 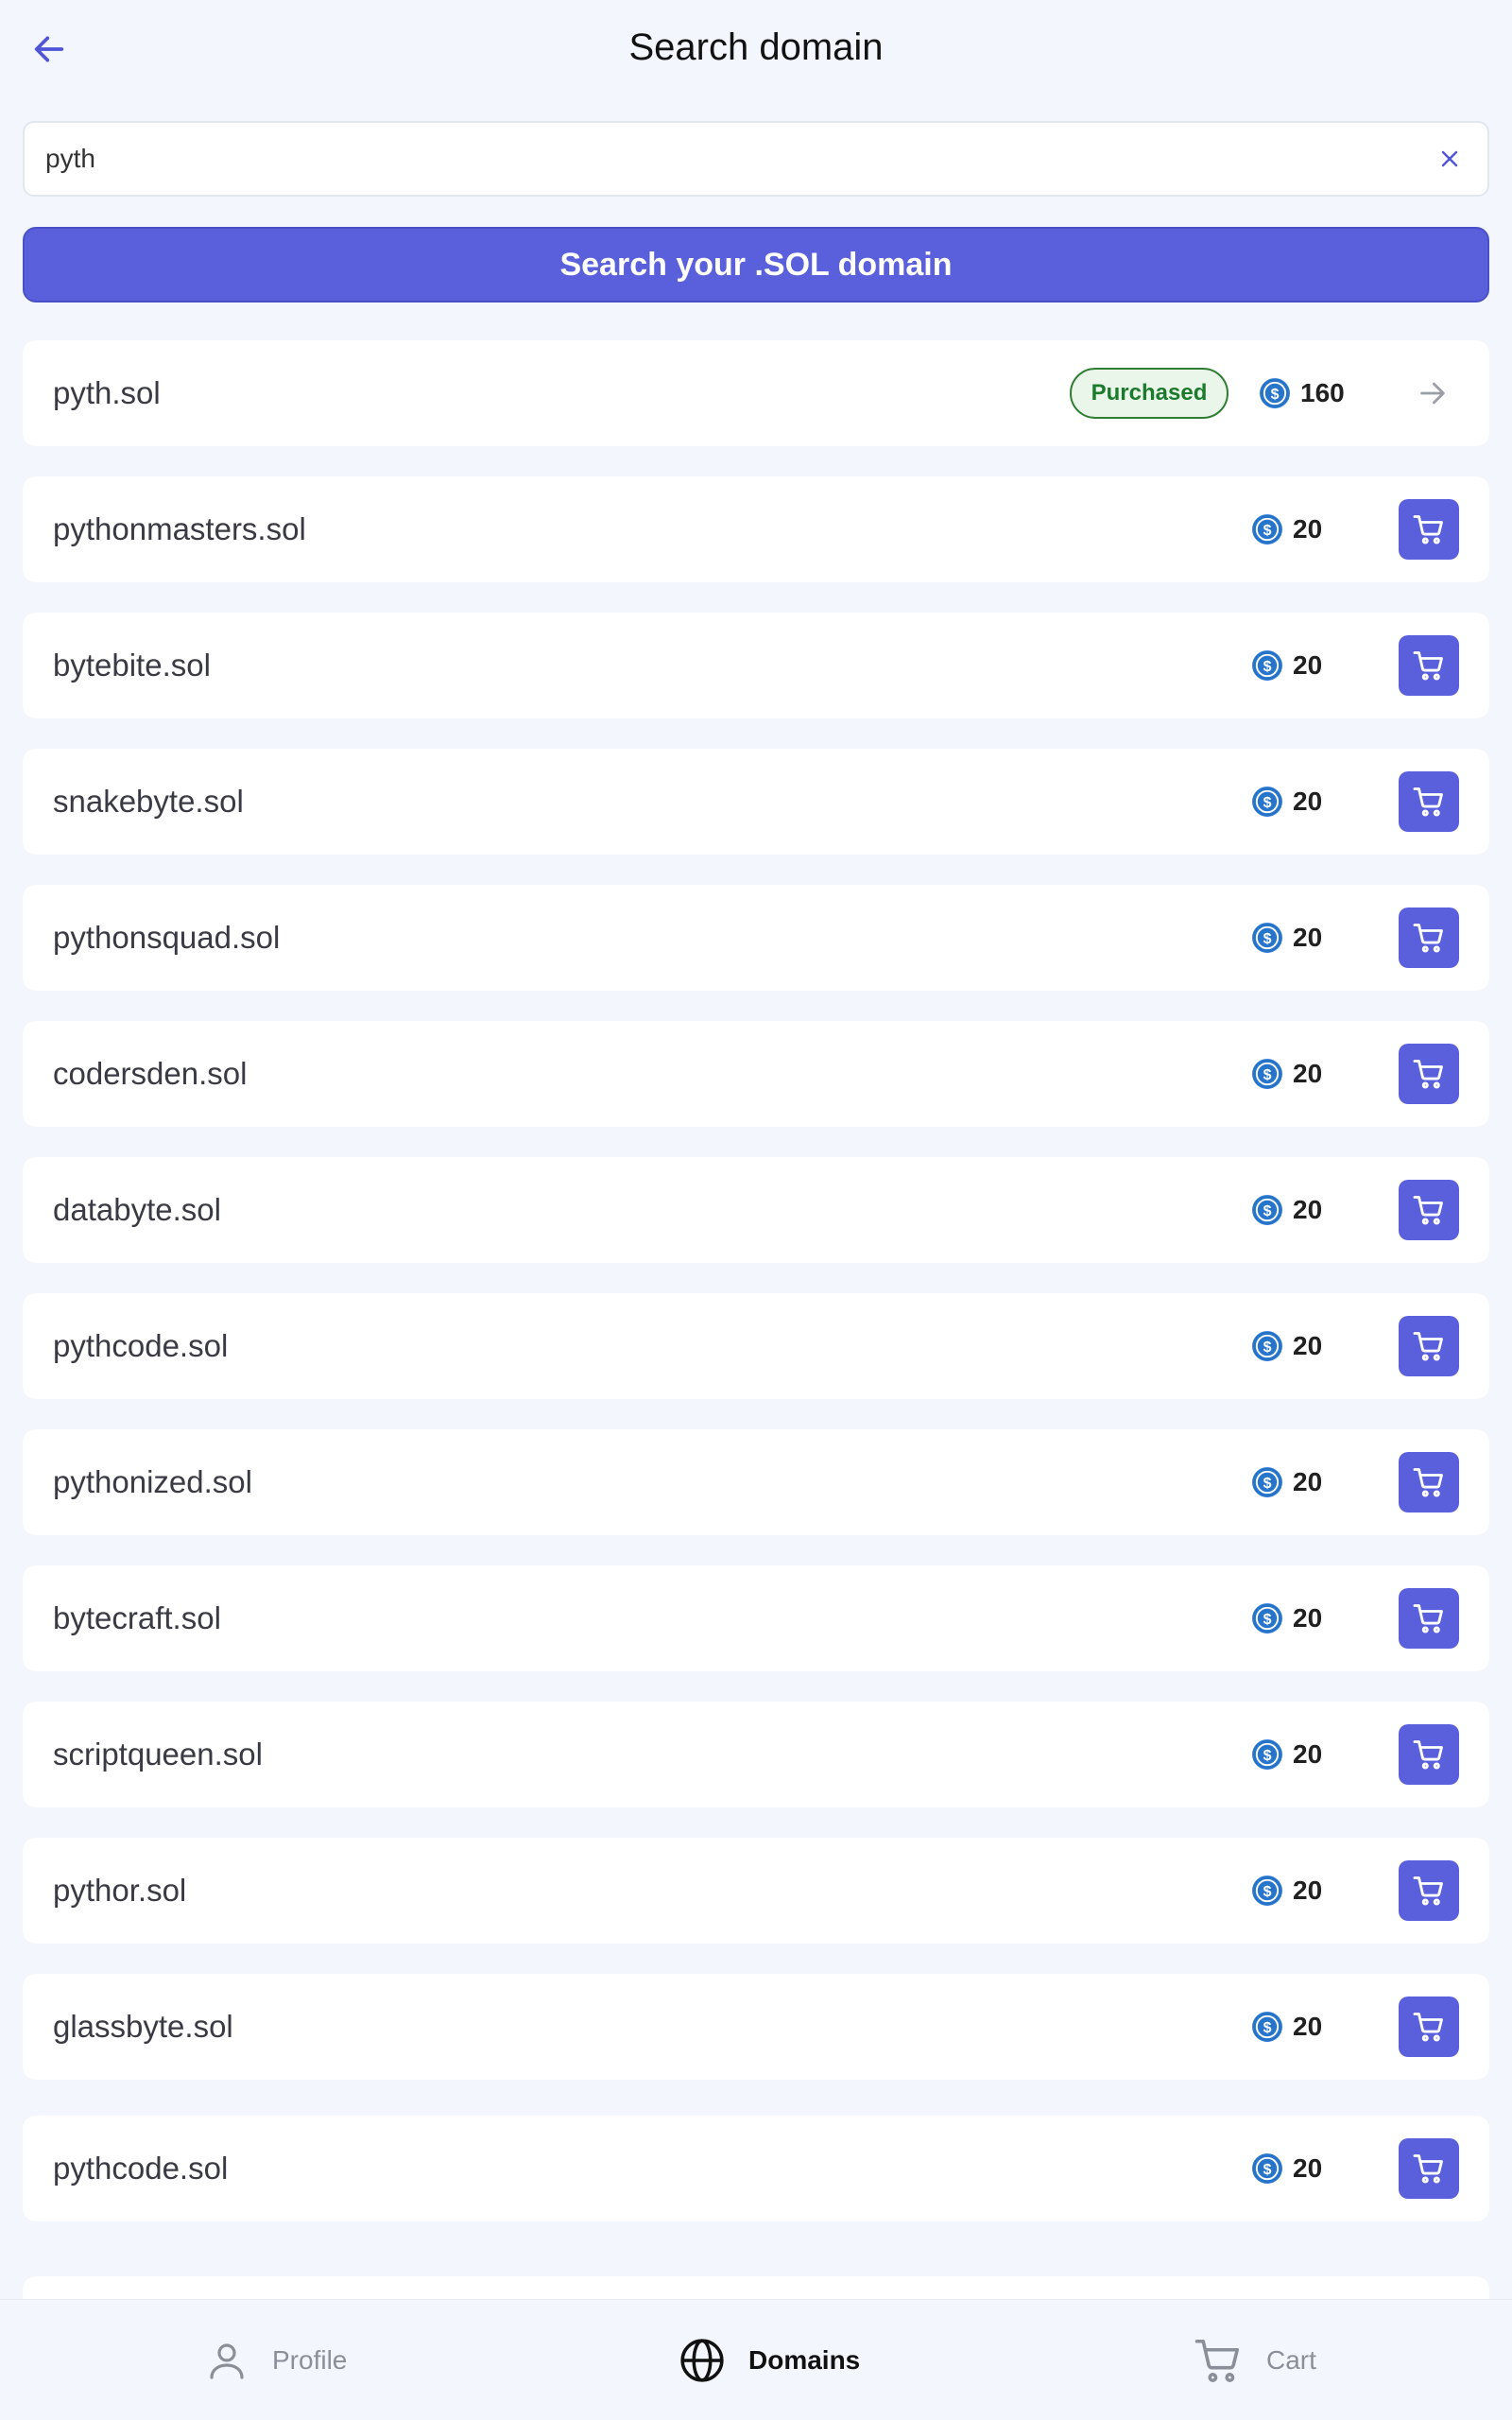 What do you see at coordinates (167, 938) in the screenshot?
I see `domain-name: pythonsquad.sol` at bounding box center [167, 938].